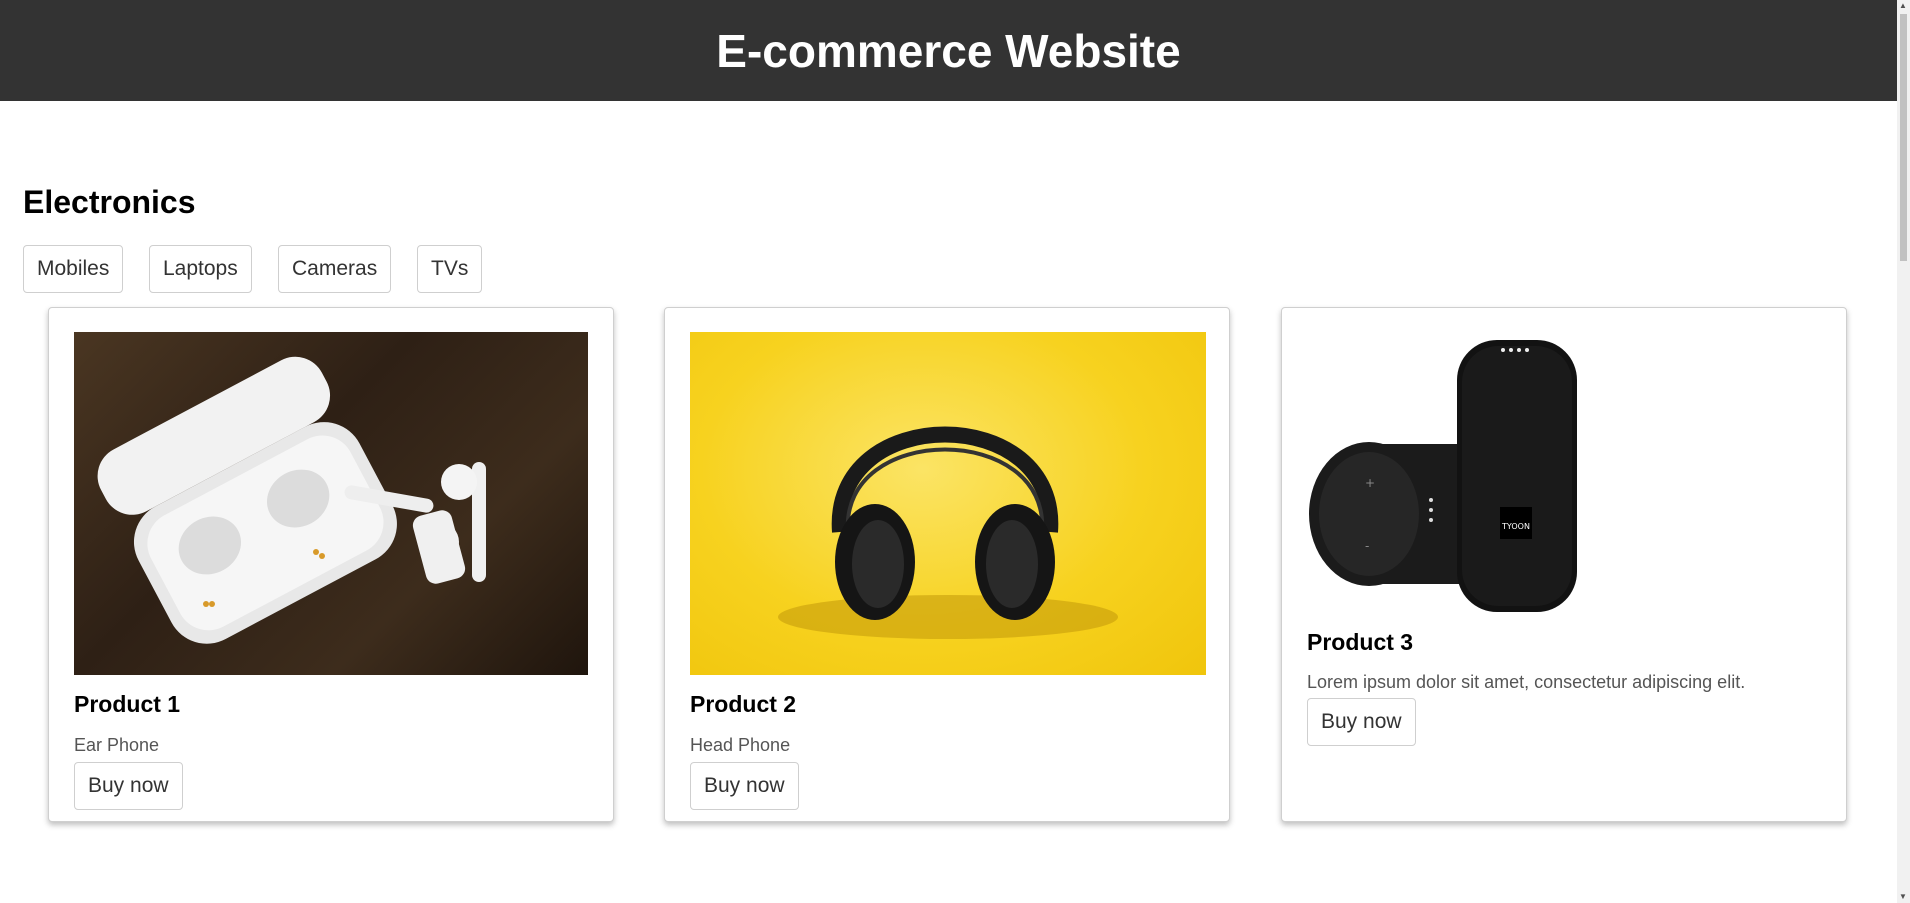  What do you see at coordinates (200, 269) in the screenshot?
I see `category-button-laptops: Laptops` at bounding box center [200, 269].